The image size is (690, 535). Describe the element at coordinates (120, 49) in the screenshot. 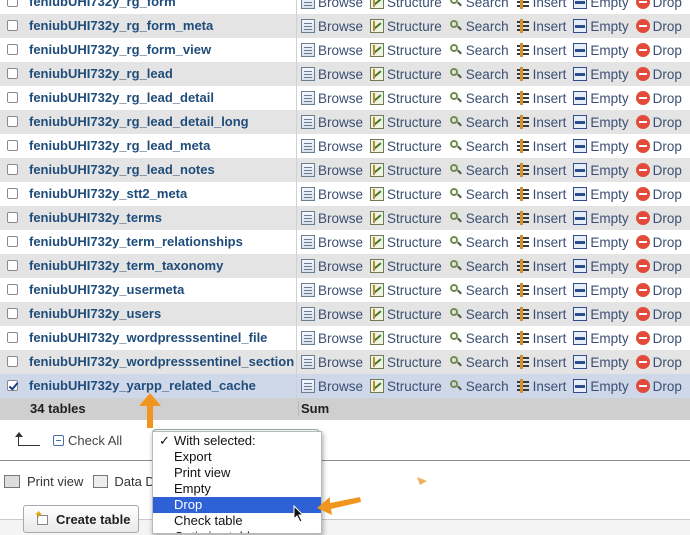

I see `table-name-link: feniubUHI732y_rg_form_view` at that location.